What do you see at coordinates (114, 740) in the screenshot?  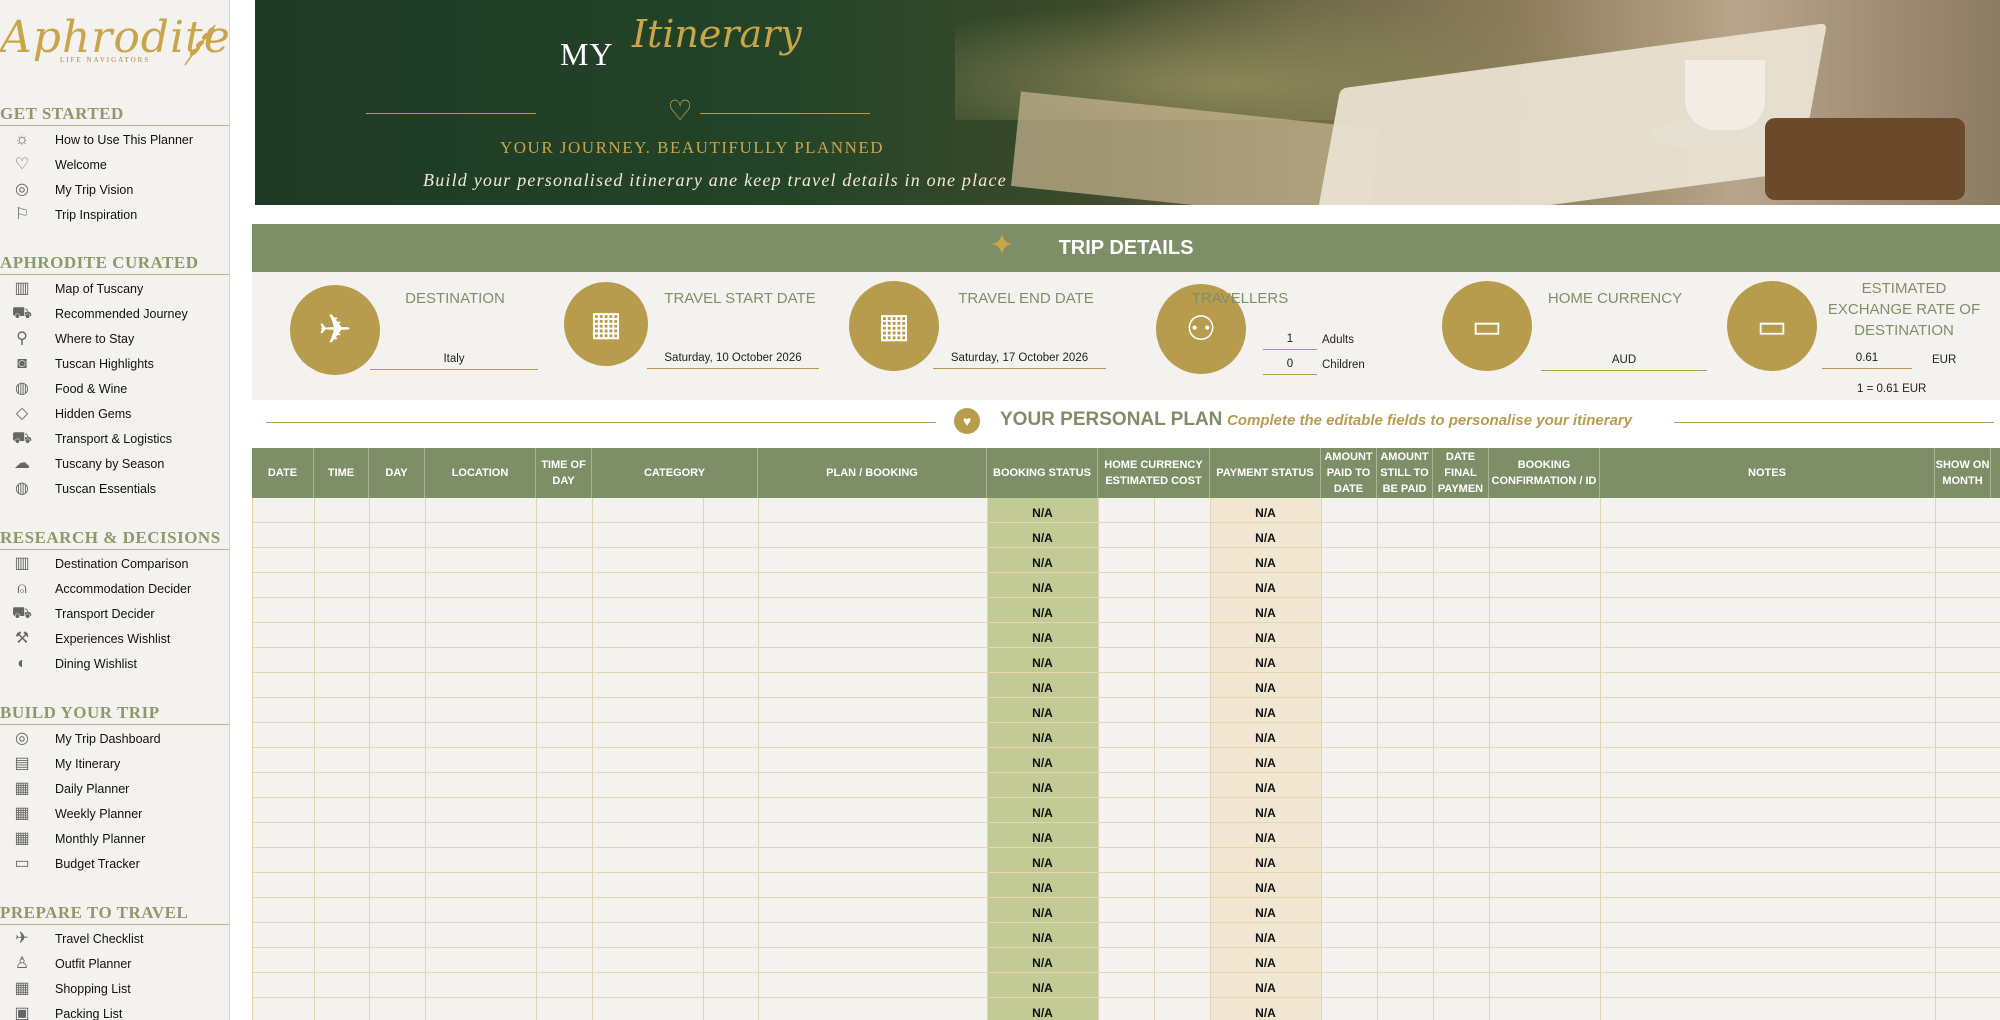 I see `sidebar-item: ◎ My Trip Dashboard` at bounding box center [114, 740].